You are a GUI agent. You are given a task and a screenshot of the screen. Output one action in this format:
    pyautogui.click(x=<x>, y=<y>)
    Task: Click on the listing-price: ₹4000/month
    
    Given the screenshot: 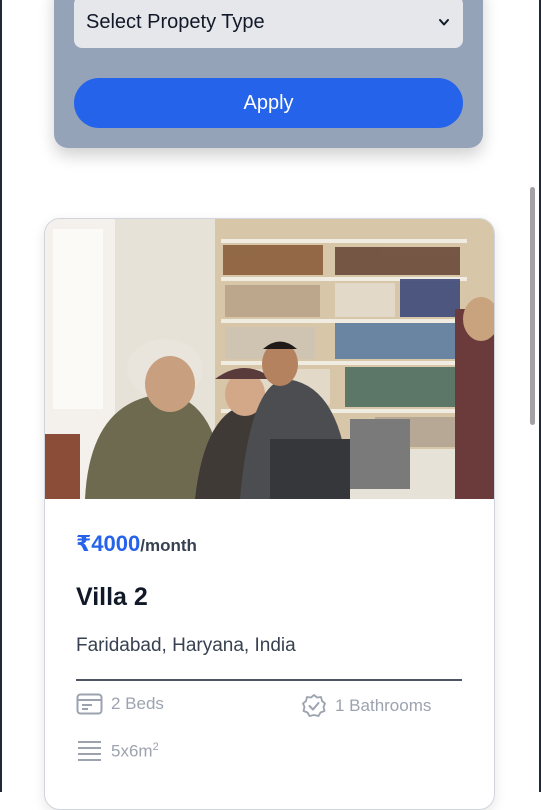 What is the action you would take?
    pyautogui.click(x=136, y=544)
    